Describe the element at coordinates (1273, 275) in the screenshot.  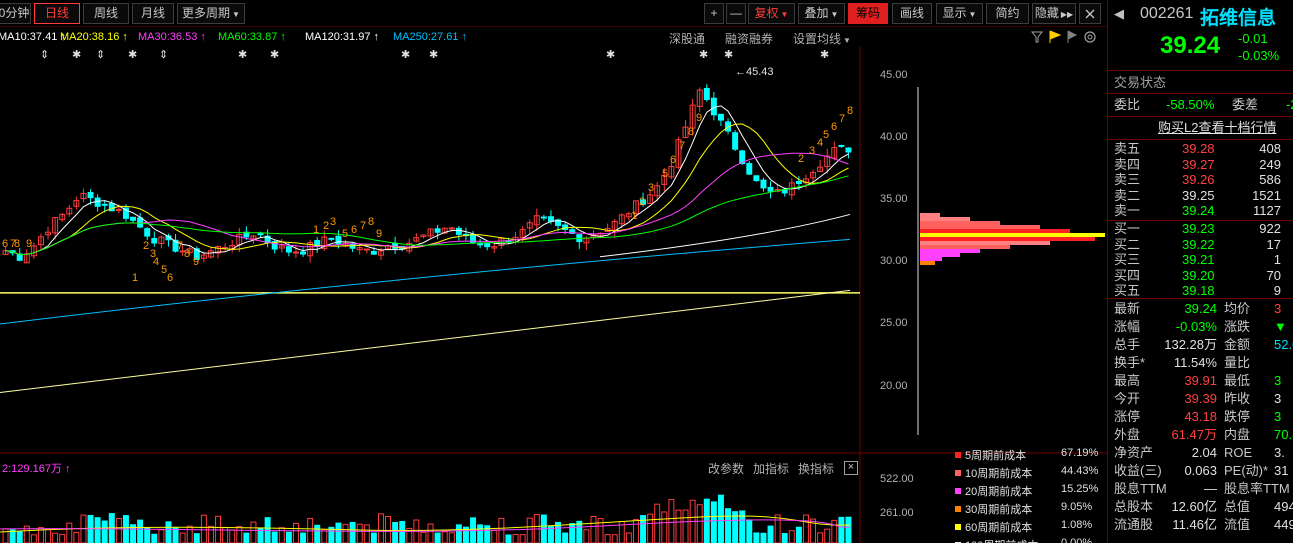
I see `buy-level-vol: 70` at that location.